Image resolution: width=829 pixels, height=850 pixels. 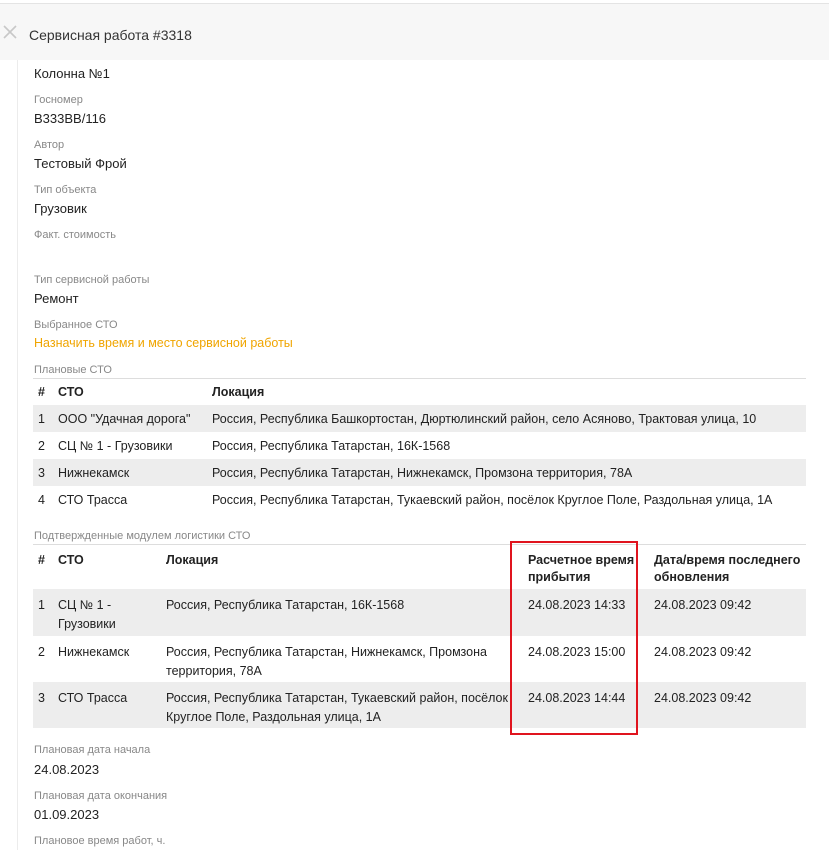 What do you see at coordinates (124, 418) in the screenshot?
I see `cell-sto: ООО "Удачная дорога"` at bounding box center [124, 418].